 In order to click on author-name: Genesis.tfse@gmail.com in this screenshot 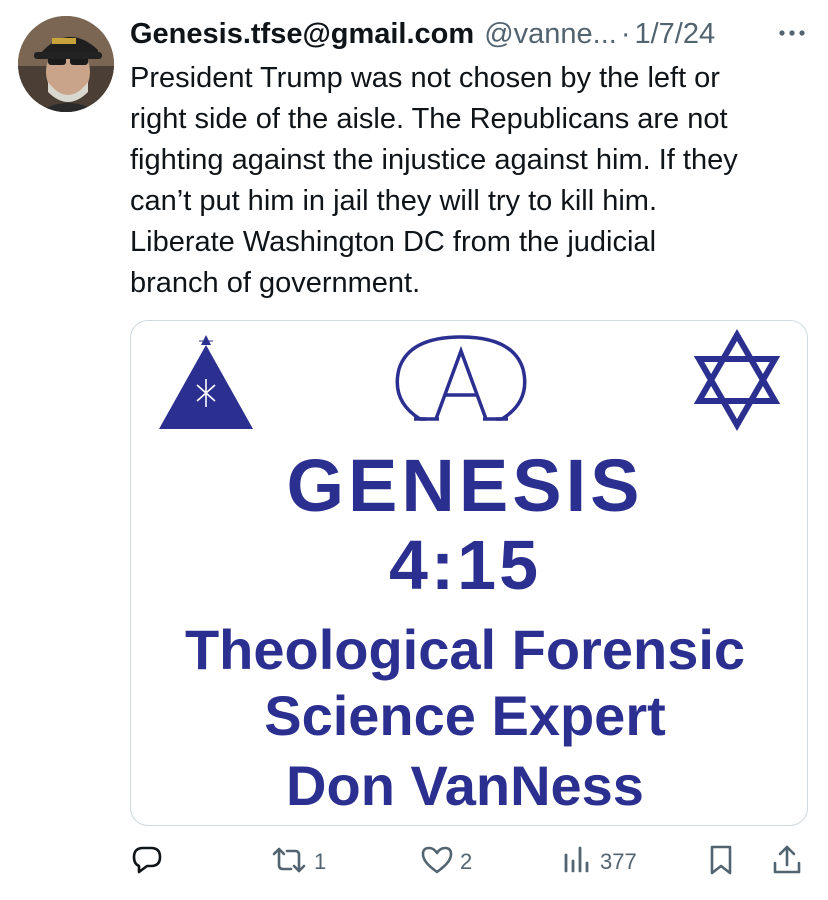, I will do `click(302, 34)`.